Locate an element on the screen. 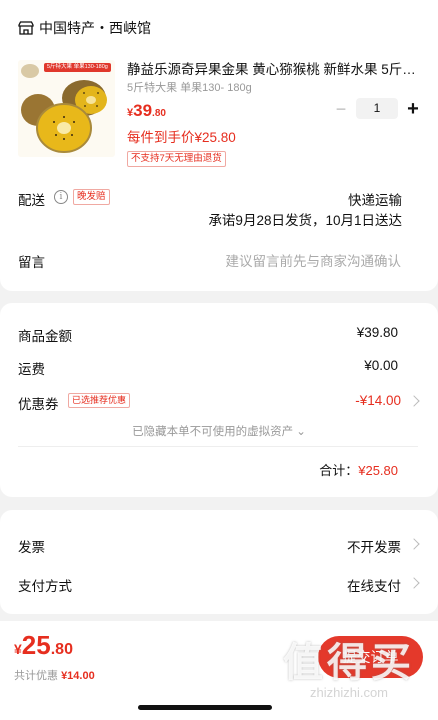 Image resolution: width=438 pixels, height=720 pixels. payment-method-value: 在线支付 is located at coordinates (374, 585).